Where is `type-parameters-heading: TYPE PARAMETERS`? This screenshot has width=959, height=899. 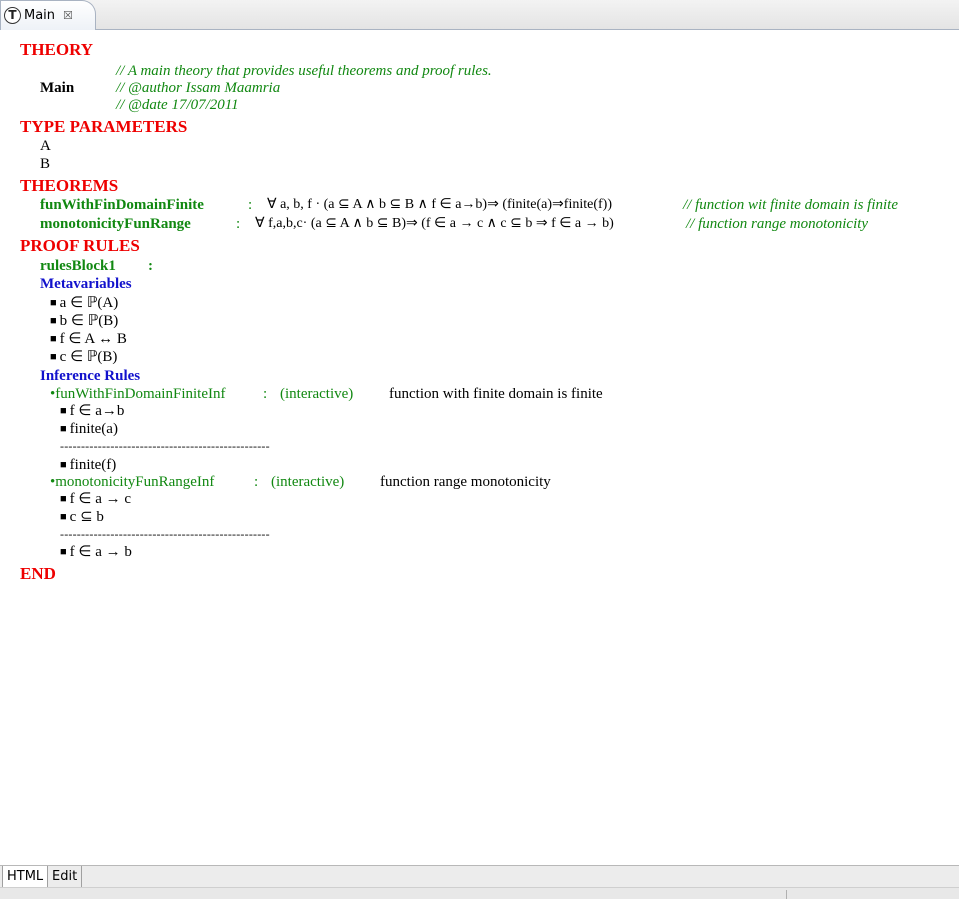
type-parameters-heading: TYPE PARAMETERS is located at coordinates (104, 126).